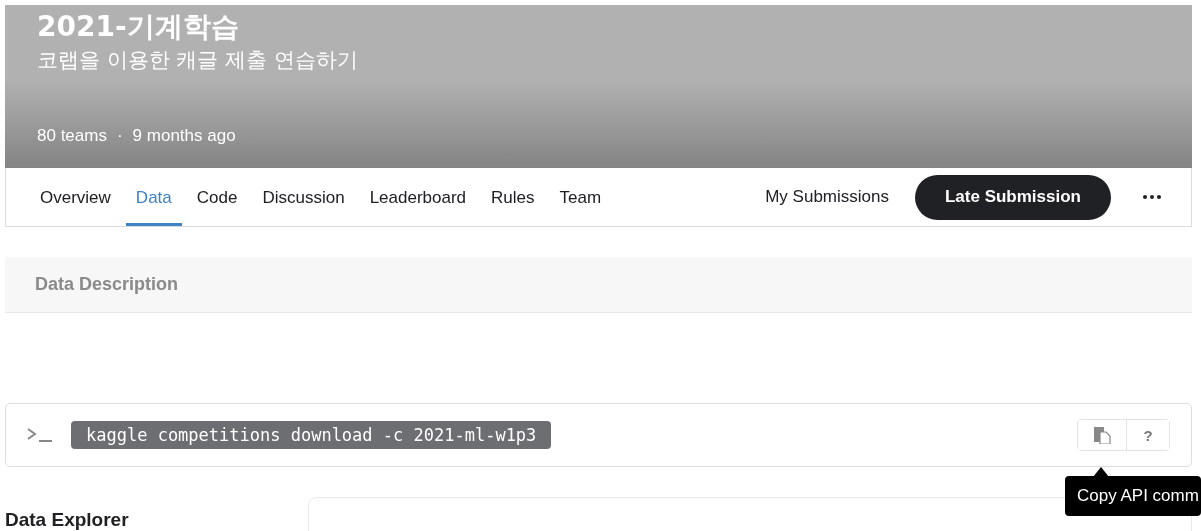 This screenshot has width=1201, height=531. Describe the element at coordinates (75, 197) in the screenshot. I see `tab: Overview` at that location.